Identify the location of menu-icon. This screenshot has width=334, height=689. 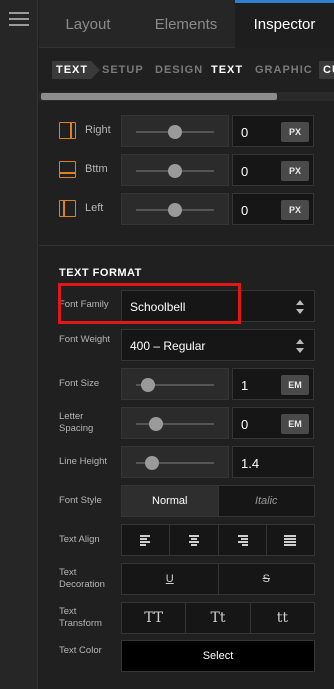
(19, 20).